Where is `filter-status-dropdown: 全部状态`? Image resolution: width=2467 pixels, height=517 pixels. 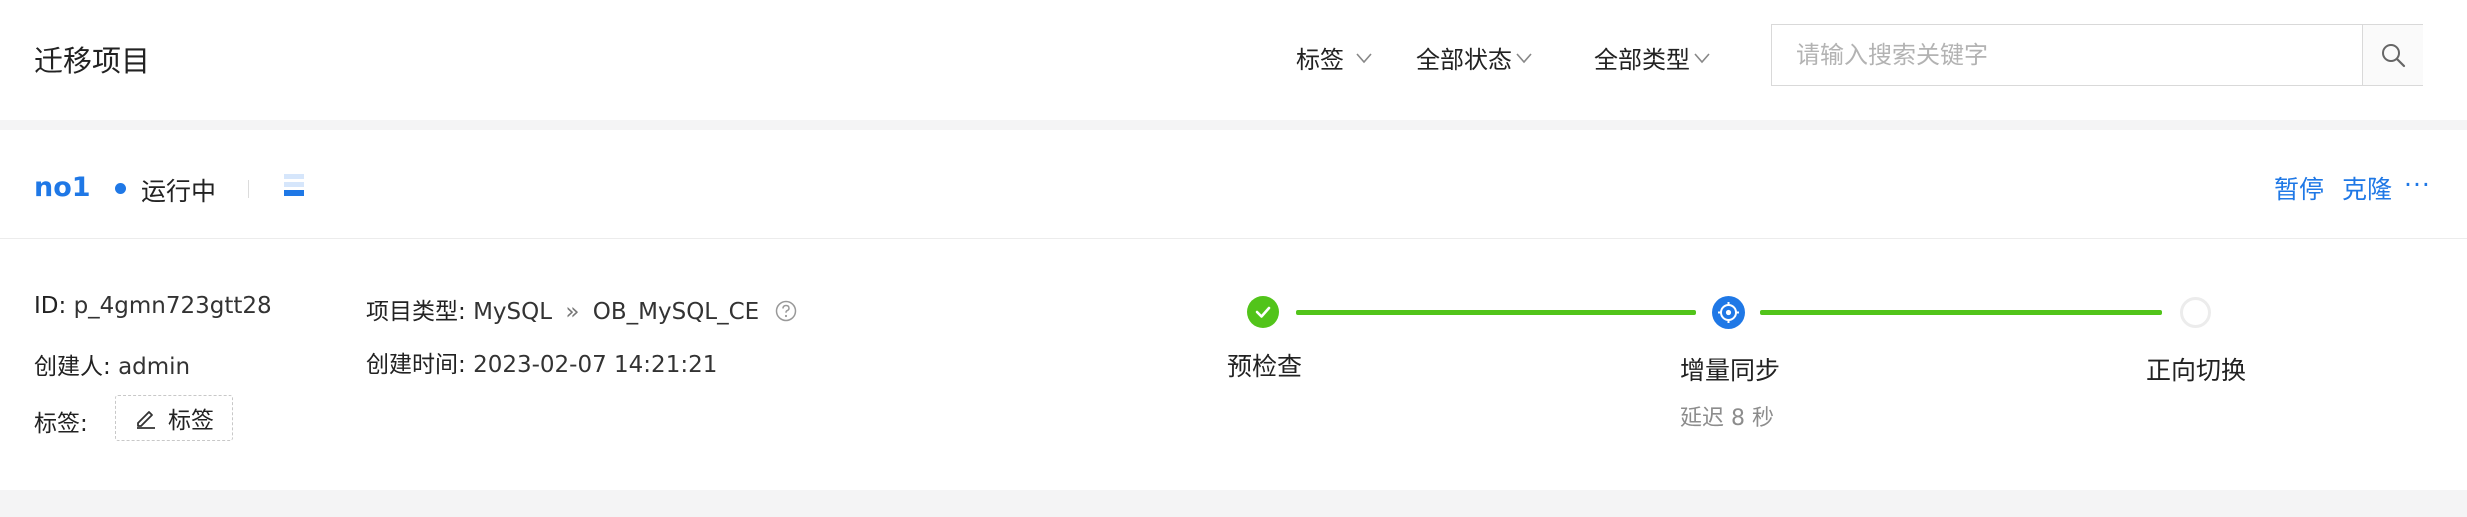 filter-status-dropdown: 全部状态 is located at coordinates (1475, 57).